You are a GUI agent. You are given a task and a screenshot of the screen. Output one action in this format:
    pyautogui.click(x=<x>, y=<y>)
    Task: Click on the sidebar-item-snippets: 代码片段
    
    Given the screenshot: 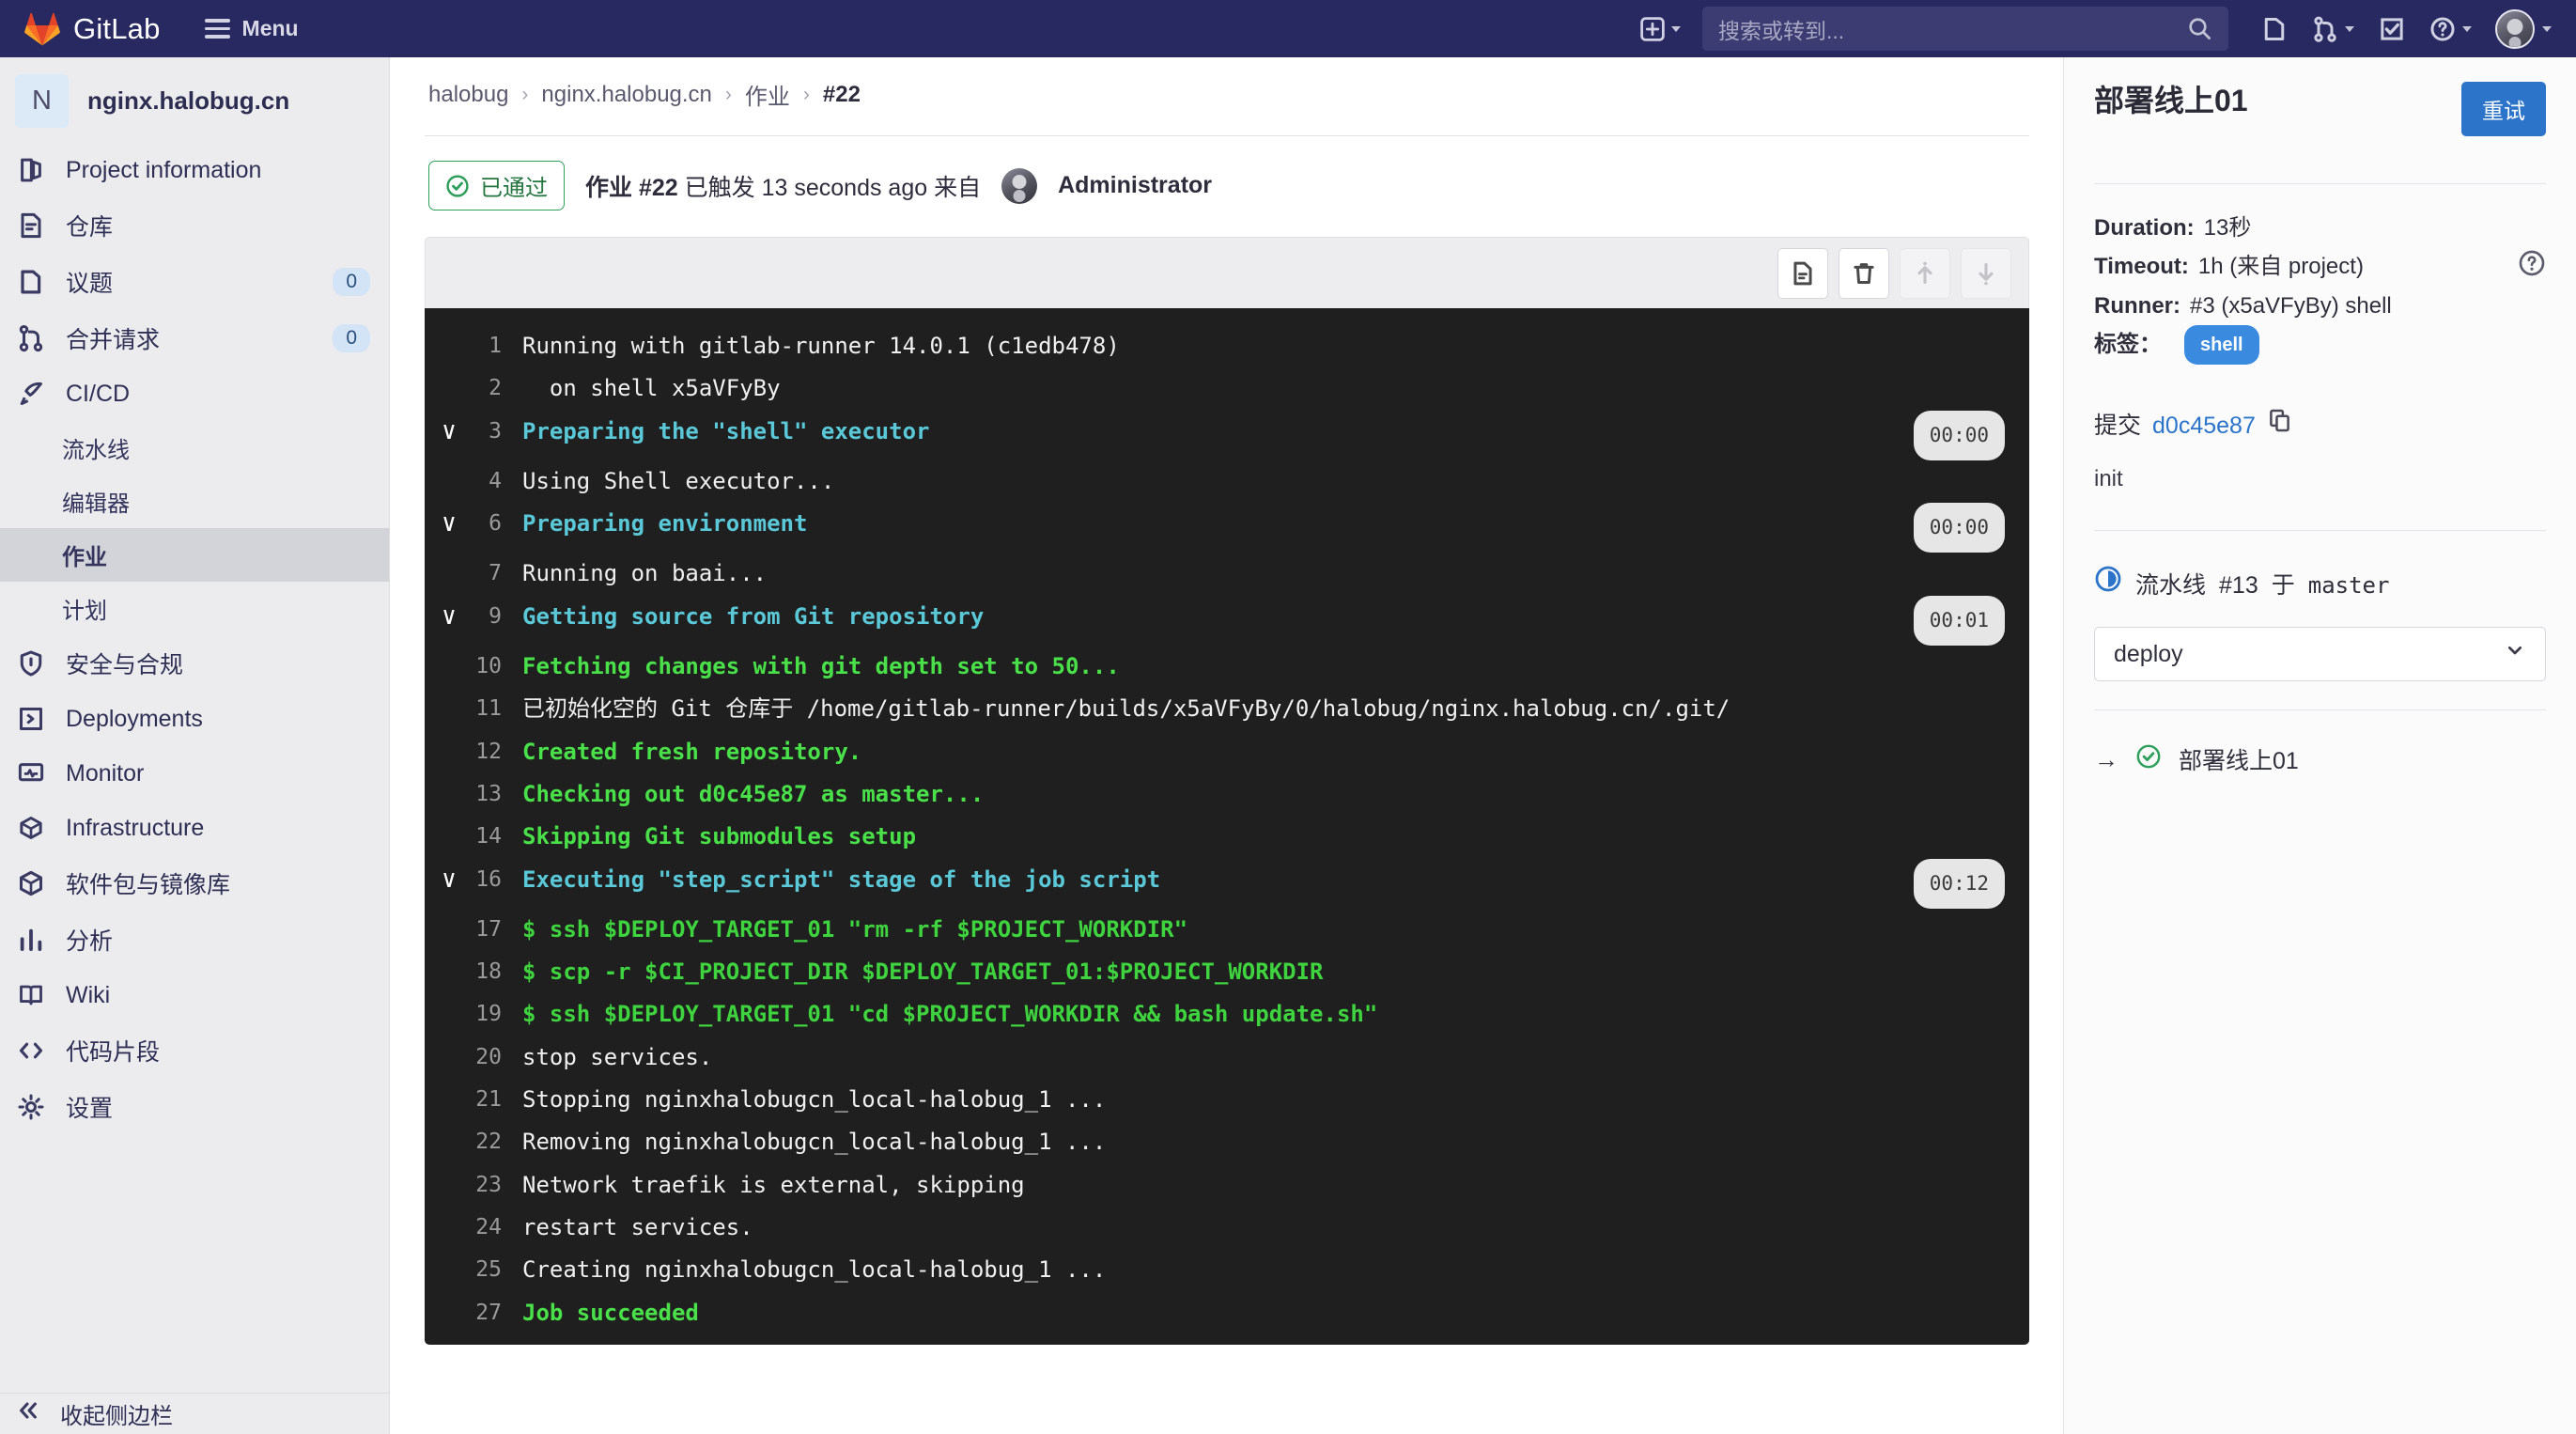 What is the action you would take?
    pyautogui.click(x=195, y=1050)
    